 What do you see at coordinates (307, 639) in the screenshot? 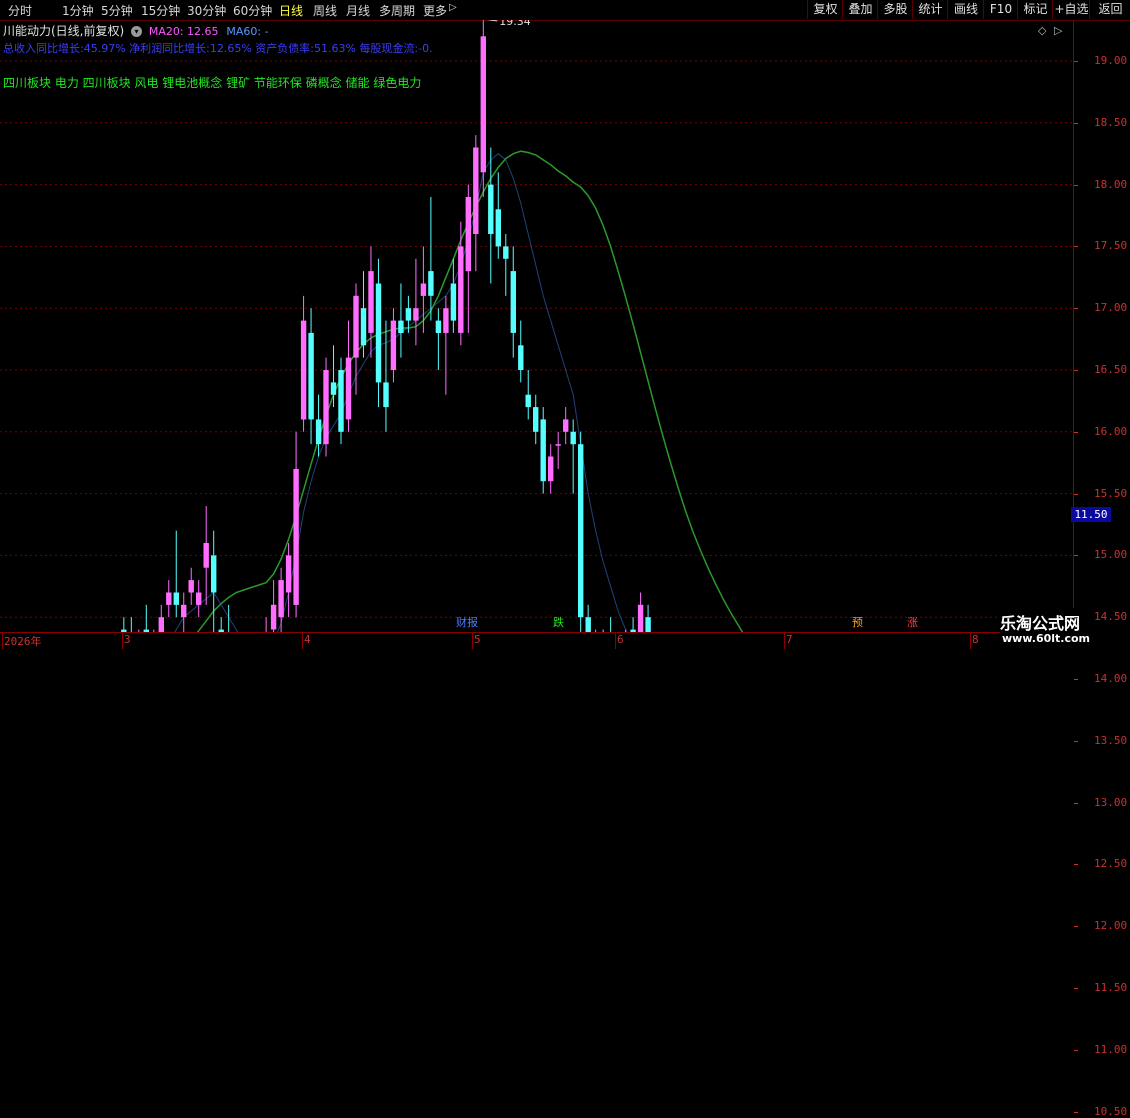
I see `month-label: 4` at bounding box center [307, 639].